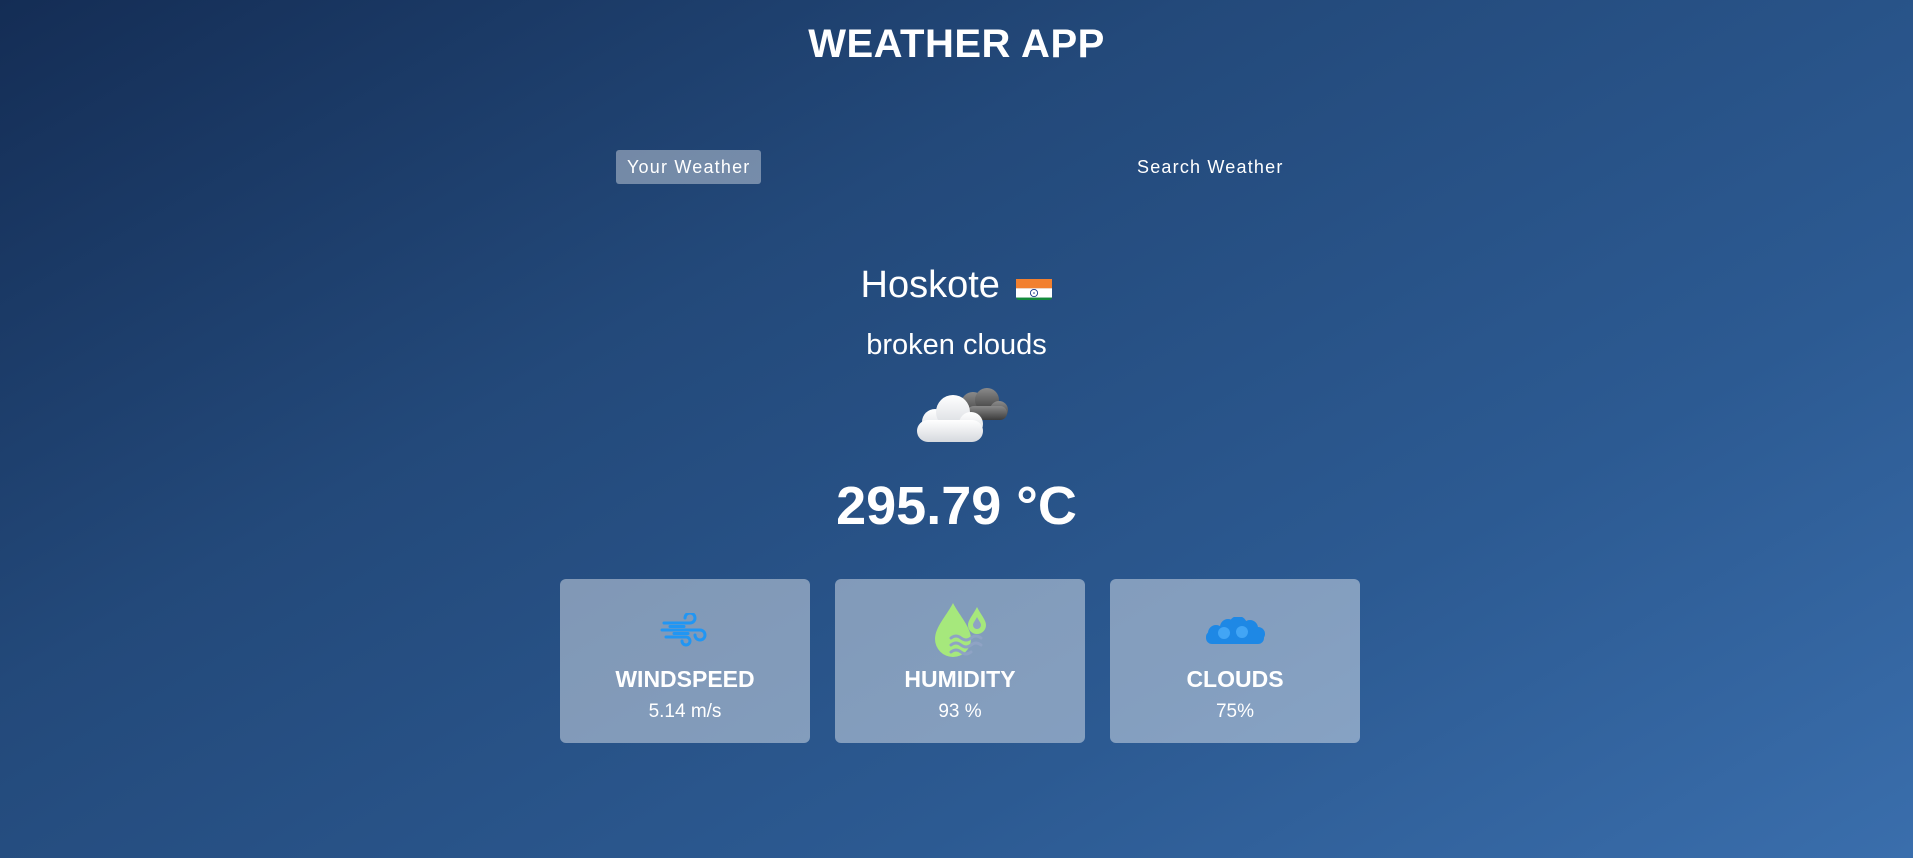 Image resolution: width=1913 pixels, height=858 pixels. What do you see at coordinates (1235, 661) in the screenshot?
I see `clouds-card: CLOUDS 75%` at bounding box center [1235, 661].